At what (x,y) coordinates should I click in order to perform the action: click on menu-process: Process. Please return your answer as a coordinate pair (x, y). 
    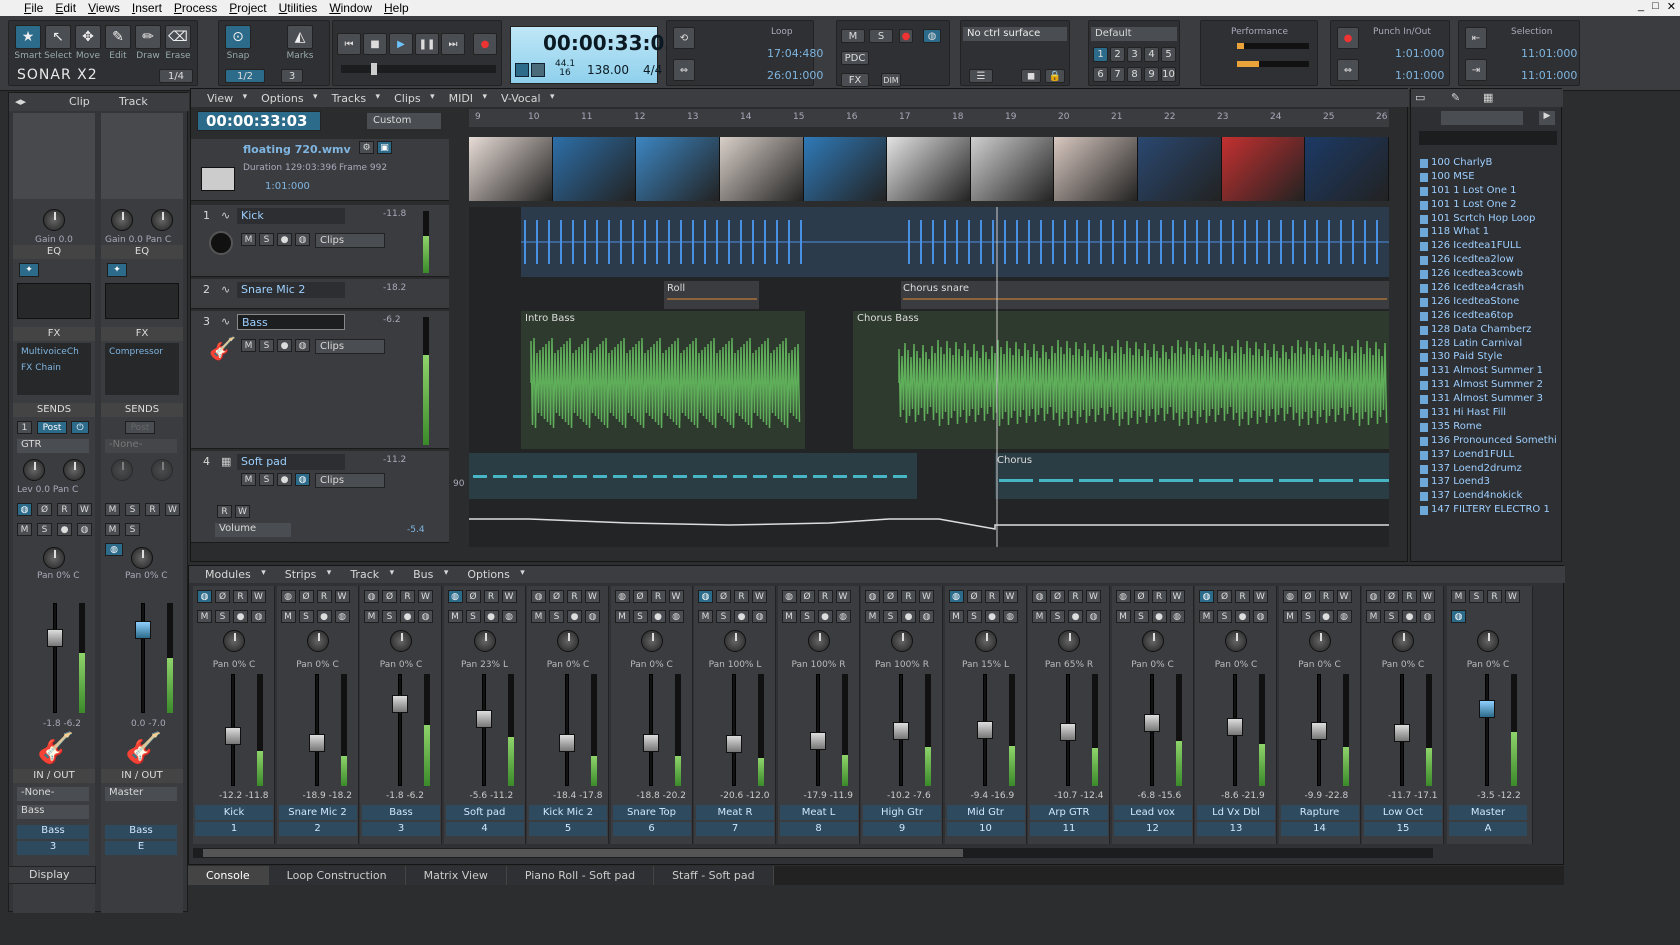
    Looking at the image, I should click on (195, 8).